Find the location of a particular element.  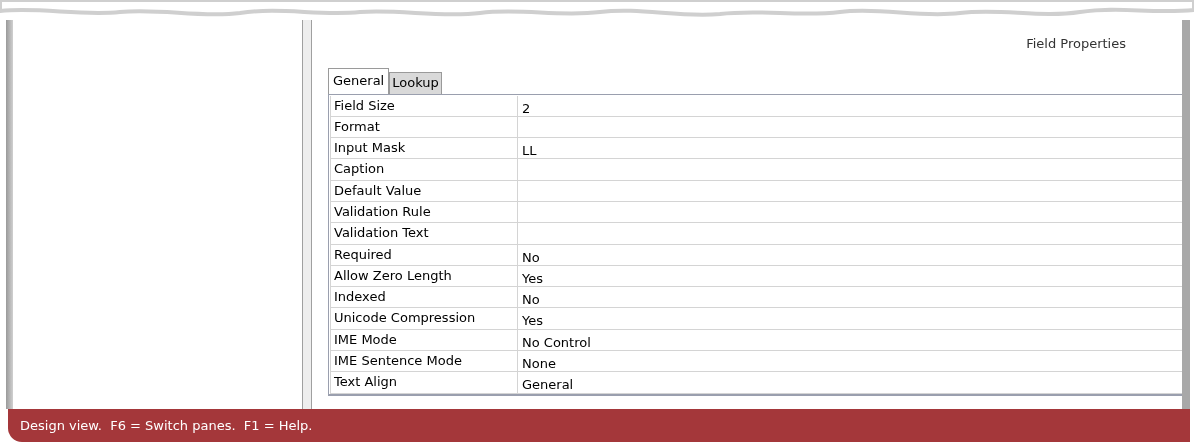

pane-title: Field Properties is located at coordinates (1076, 44).